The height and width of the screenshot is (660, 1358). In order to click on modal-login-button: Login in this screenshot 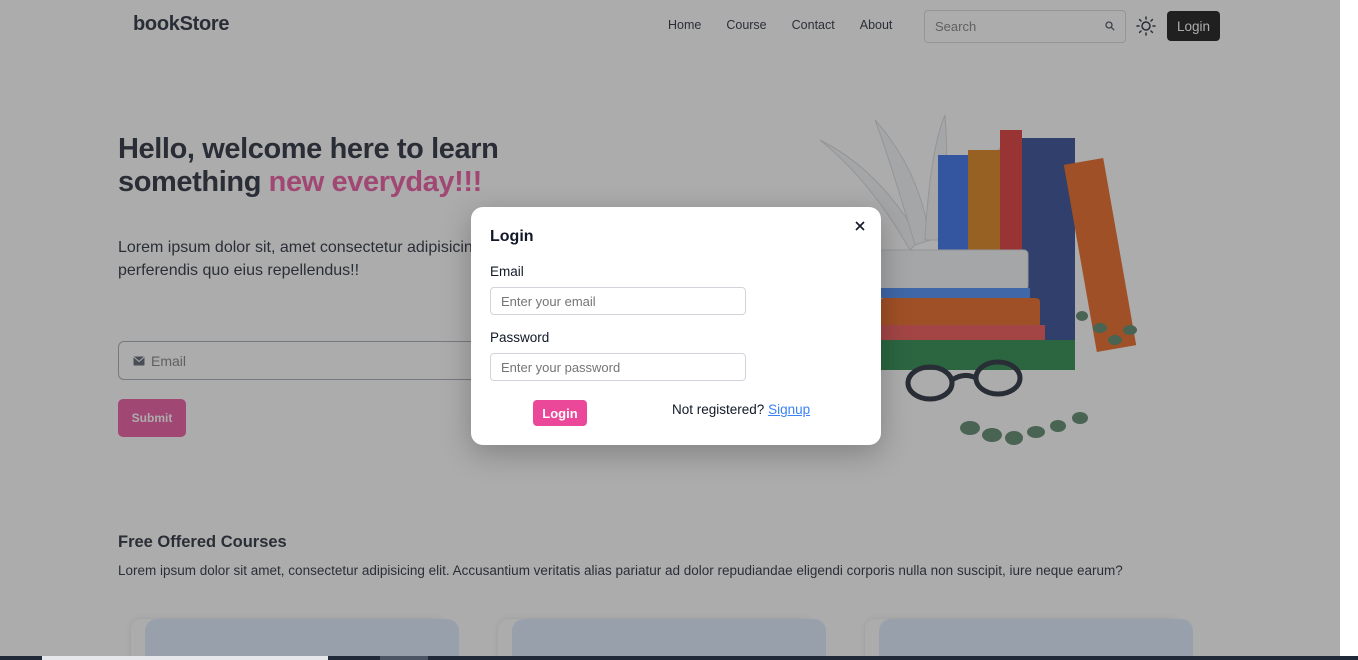, I will do `click(560, 413)`.